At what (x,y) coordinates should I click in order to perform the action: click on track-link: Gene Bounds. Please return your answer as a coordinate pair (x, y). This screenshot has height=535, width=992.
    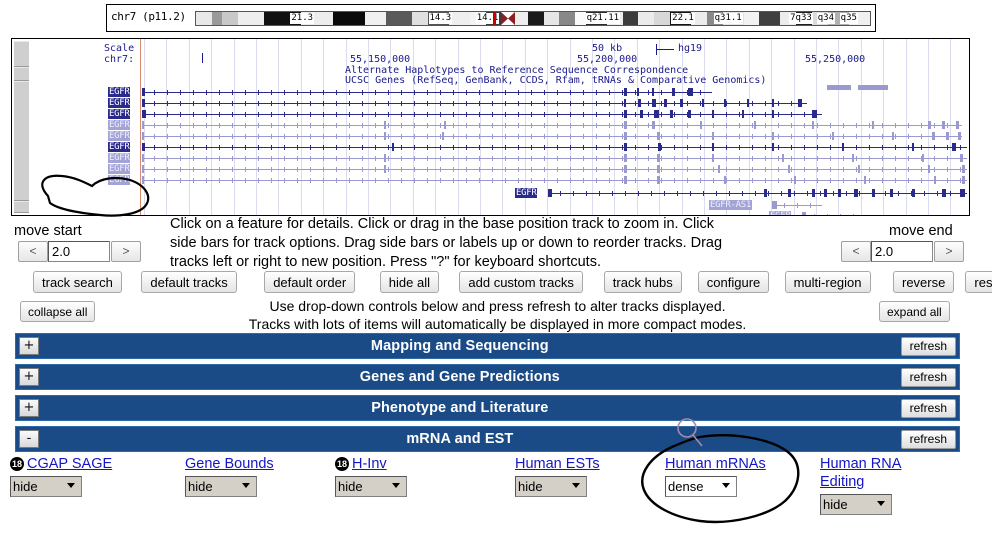
    Looking at the image, I should click on (229, 464).